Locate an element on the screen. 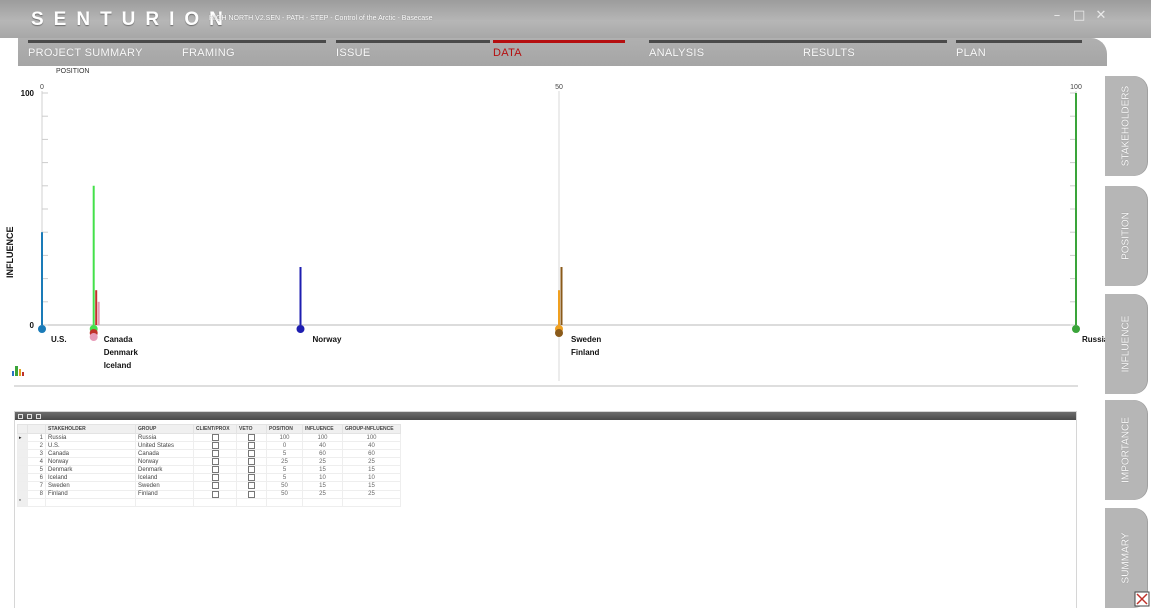  table-row: 5 Denmark Denmark 5 15 15 is located at coordinates (209, 470).